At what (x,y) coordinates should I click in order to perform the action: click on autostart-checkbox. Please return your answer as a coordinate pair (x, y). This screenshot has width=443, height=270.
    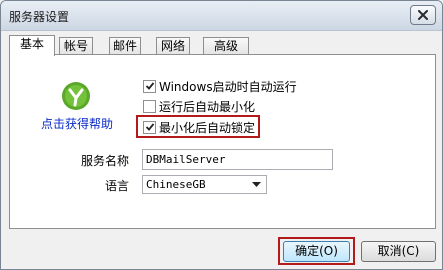
    Looking at the image, I should click on (149, 86).